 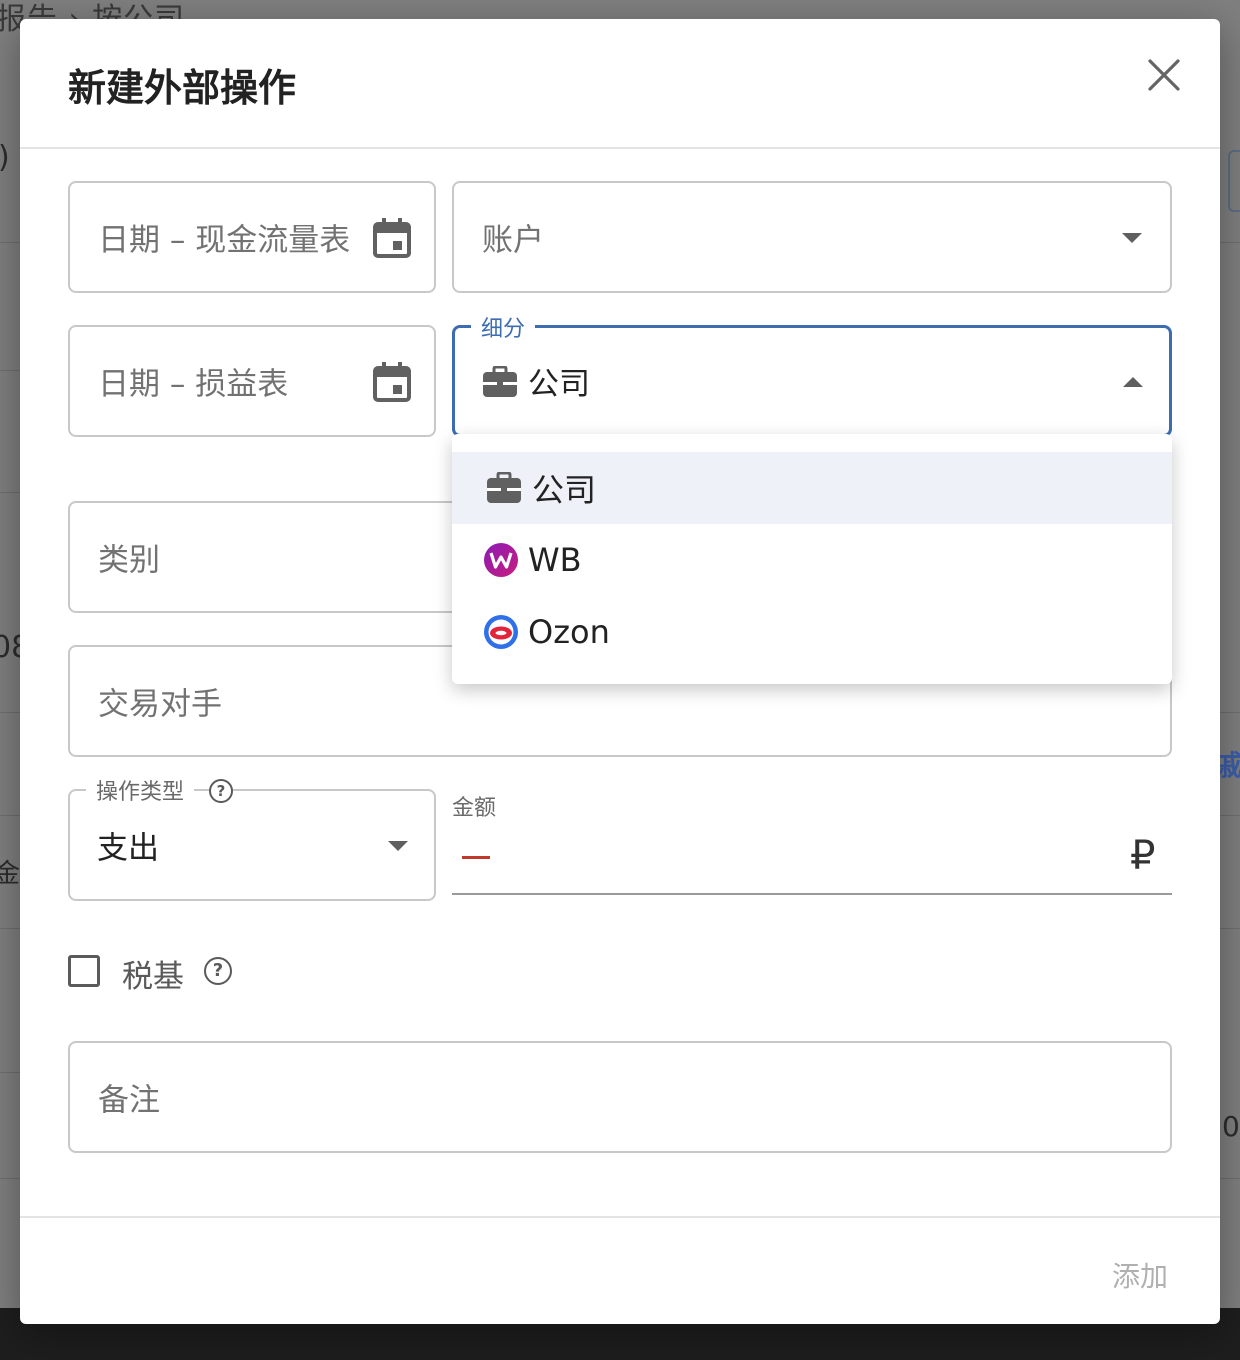 I want to click on category-placeholder: 类别, so click(x=129, y=560).